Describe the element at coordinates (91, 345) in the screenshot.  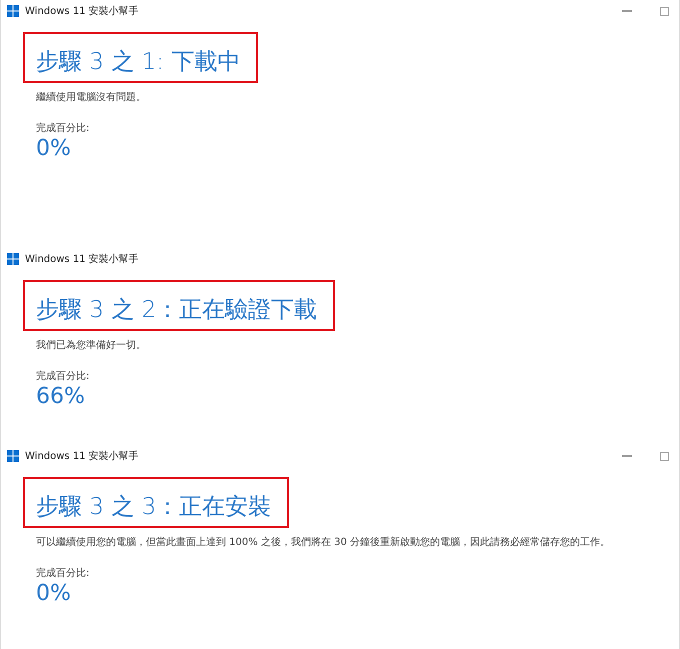
I see `status-message: 我們已為您準備好一切。` at that location.